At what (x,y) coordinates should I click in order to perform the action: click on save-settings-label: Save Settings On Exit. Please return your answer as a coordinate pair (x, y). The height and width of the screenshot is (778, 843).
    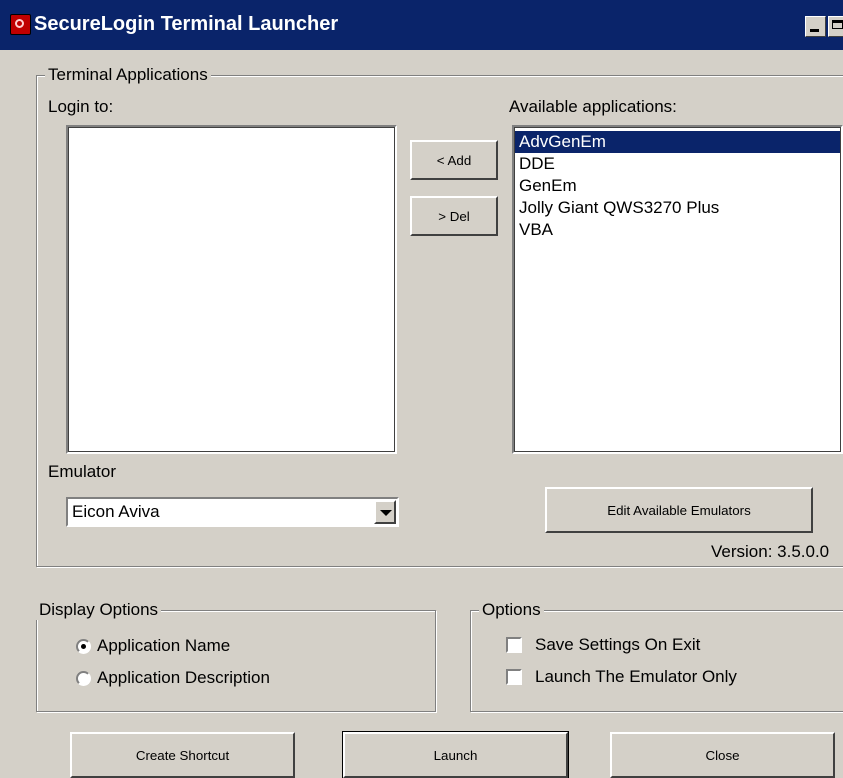
    Looking at the image, I should click on (617, 645).